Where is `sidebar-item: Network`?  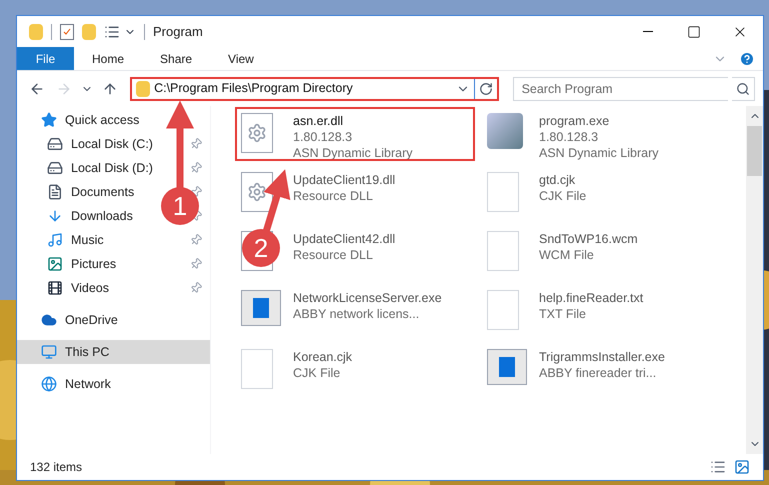 sidebar-item: Network is located at coordinates (88, 384).